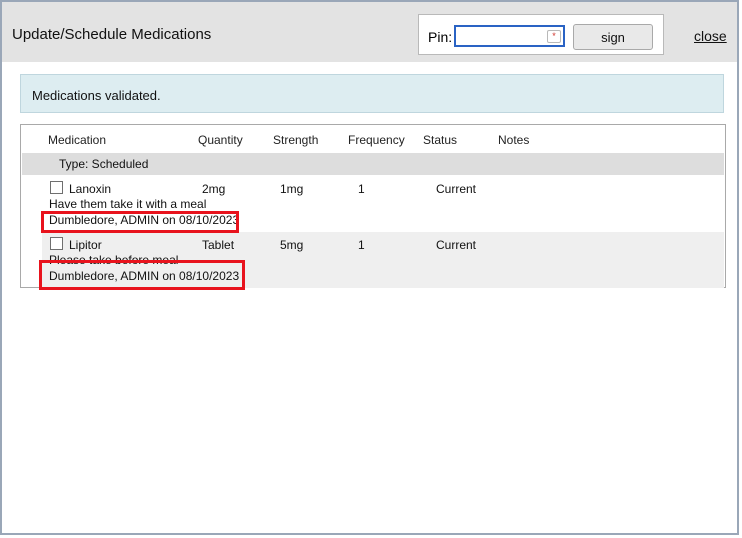 The height and width of the screenshot is (538, 742). I want to click on column-header-strength: Strength, so click(295, 140).